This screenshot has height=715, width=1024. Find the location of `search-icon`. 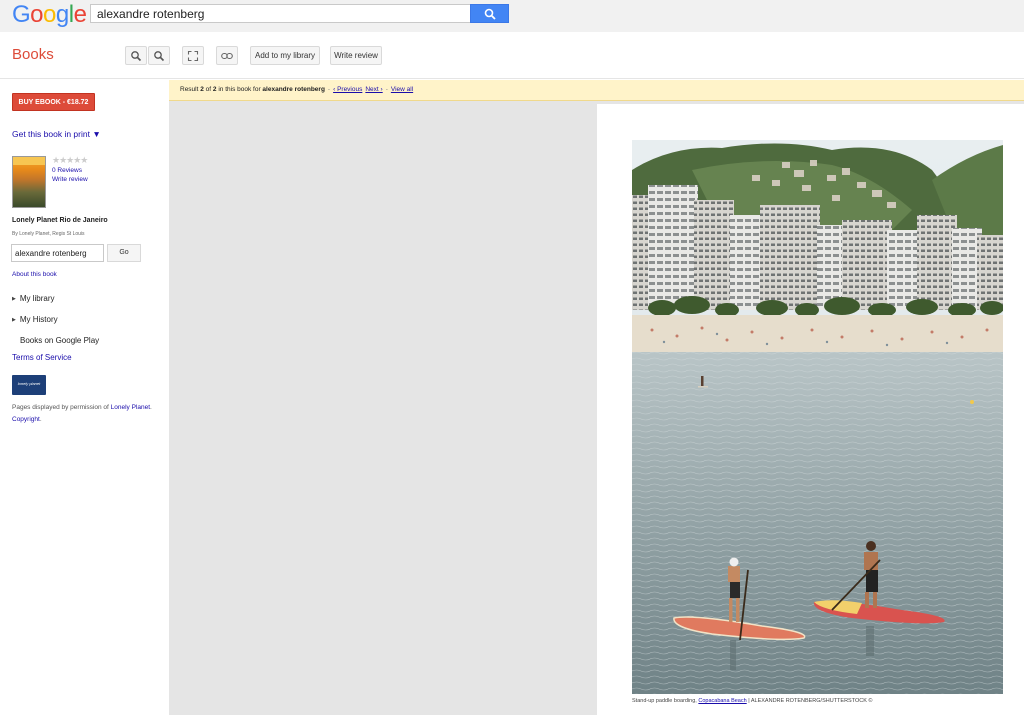

search-icon is located at coordinates (490, 14).